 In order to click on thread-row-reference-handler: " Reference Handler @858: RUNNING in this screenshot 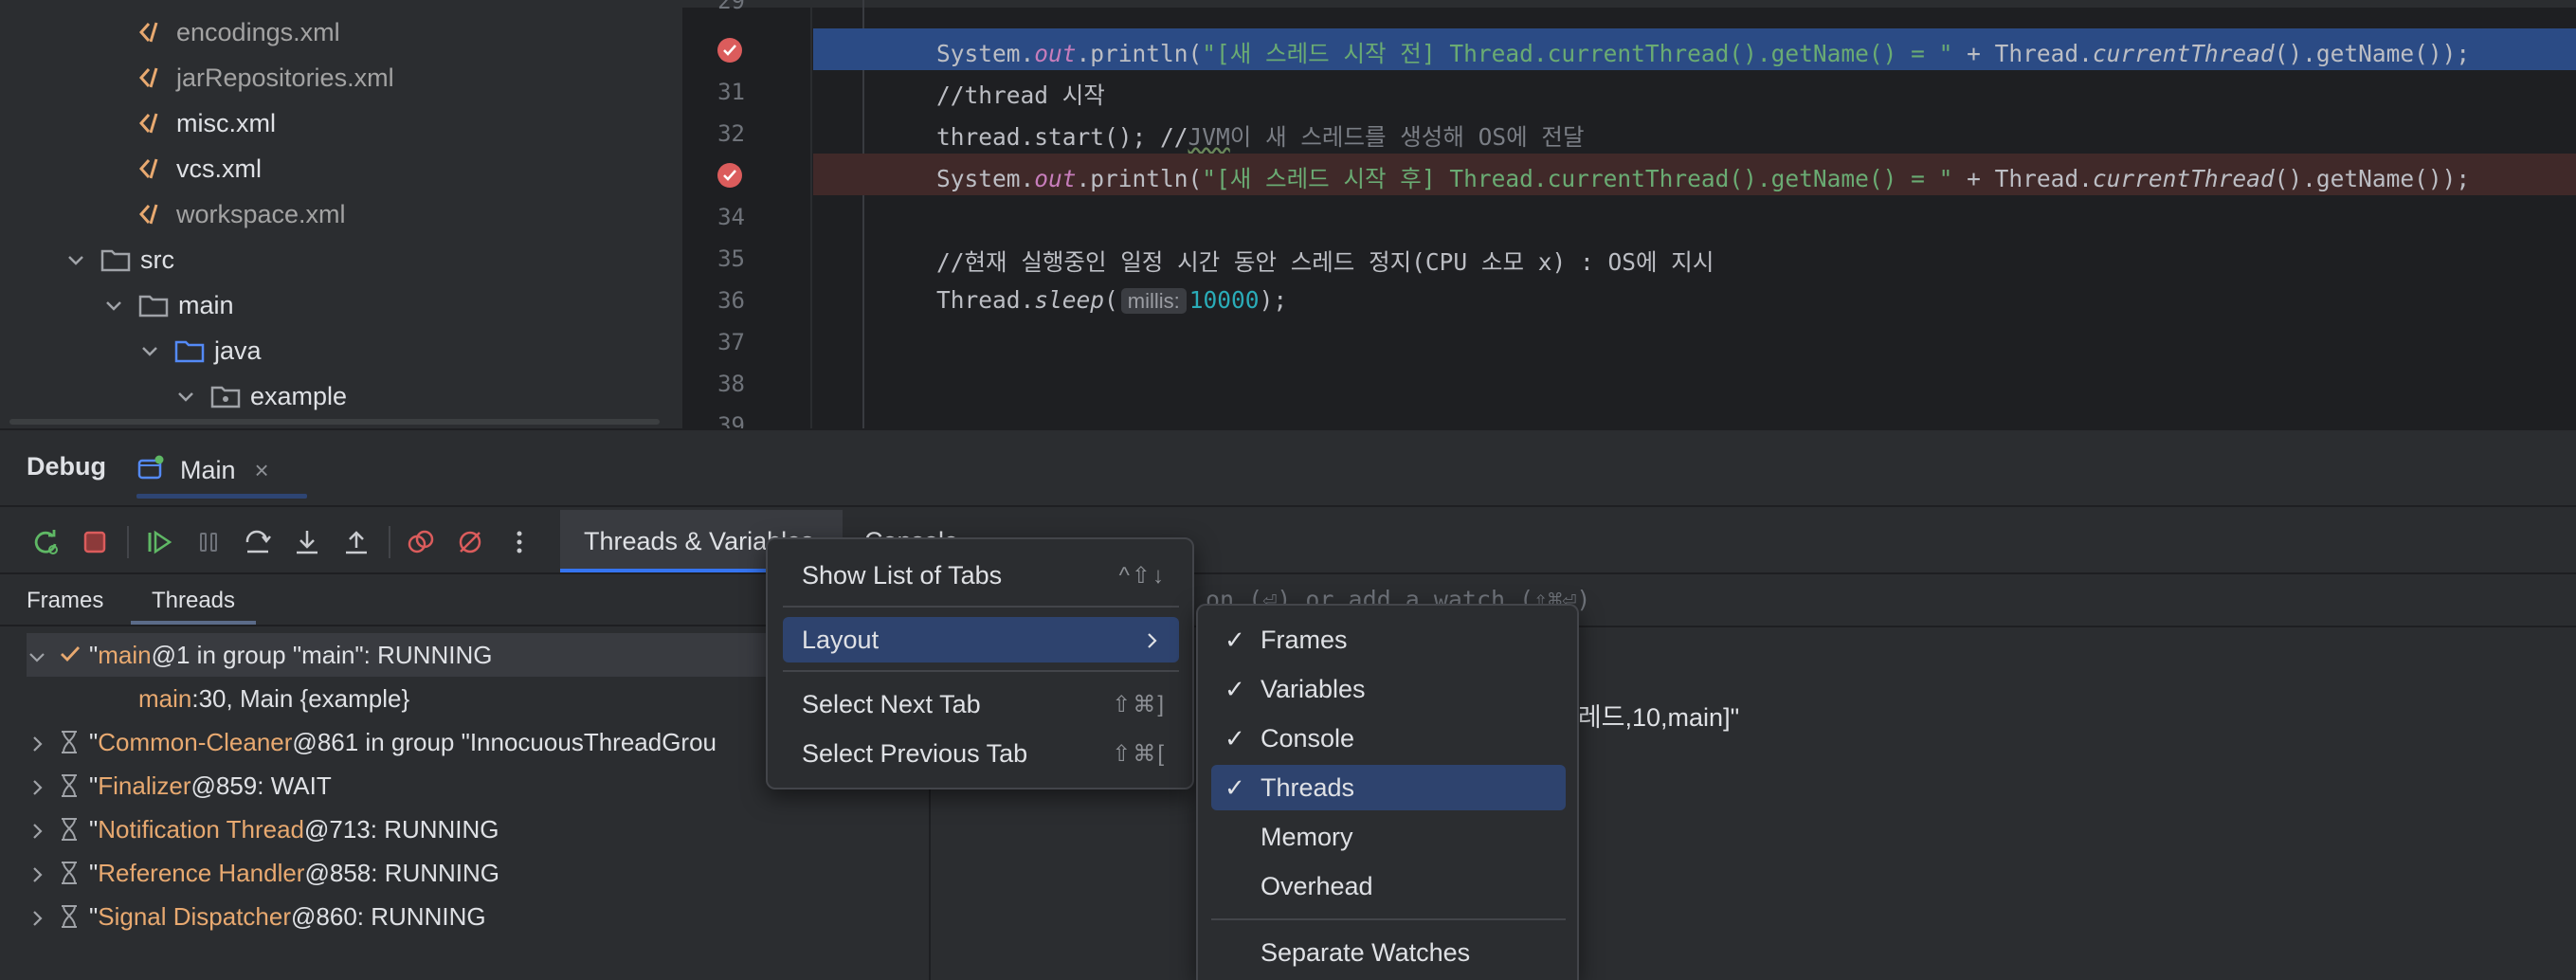, I will do `click(396, 873)`.